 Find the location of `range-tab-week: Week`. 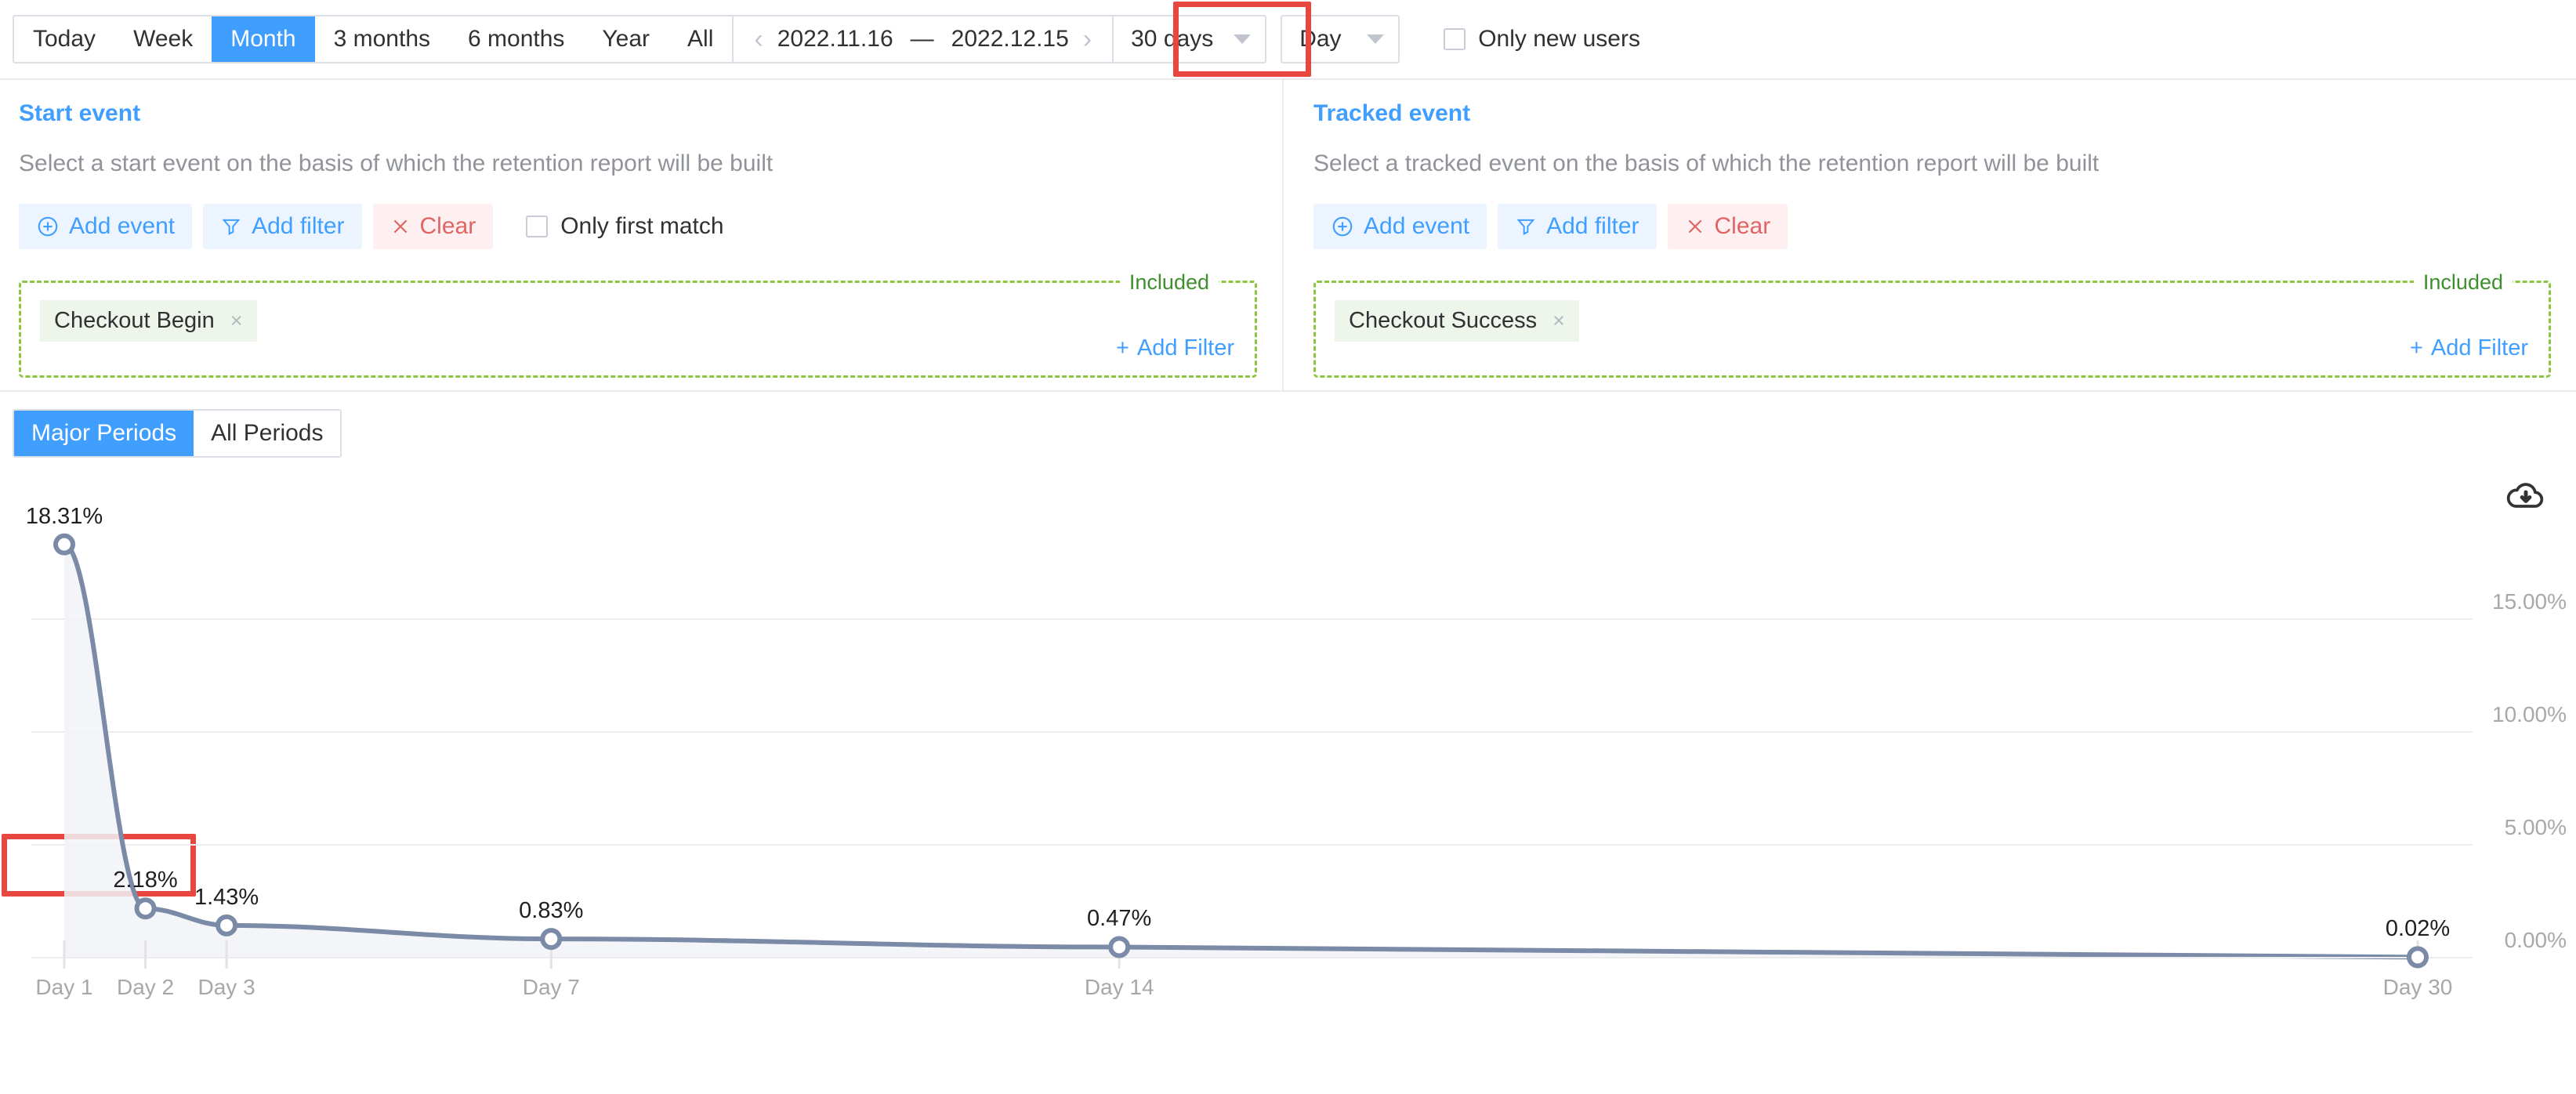

range-tab-week: Week is located at coordinates (163, 39).